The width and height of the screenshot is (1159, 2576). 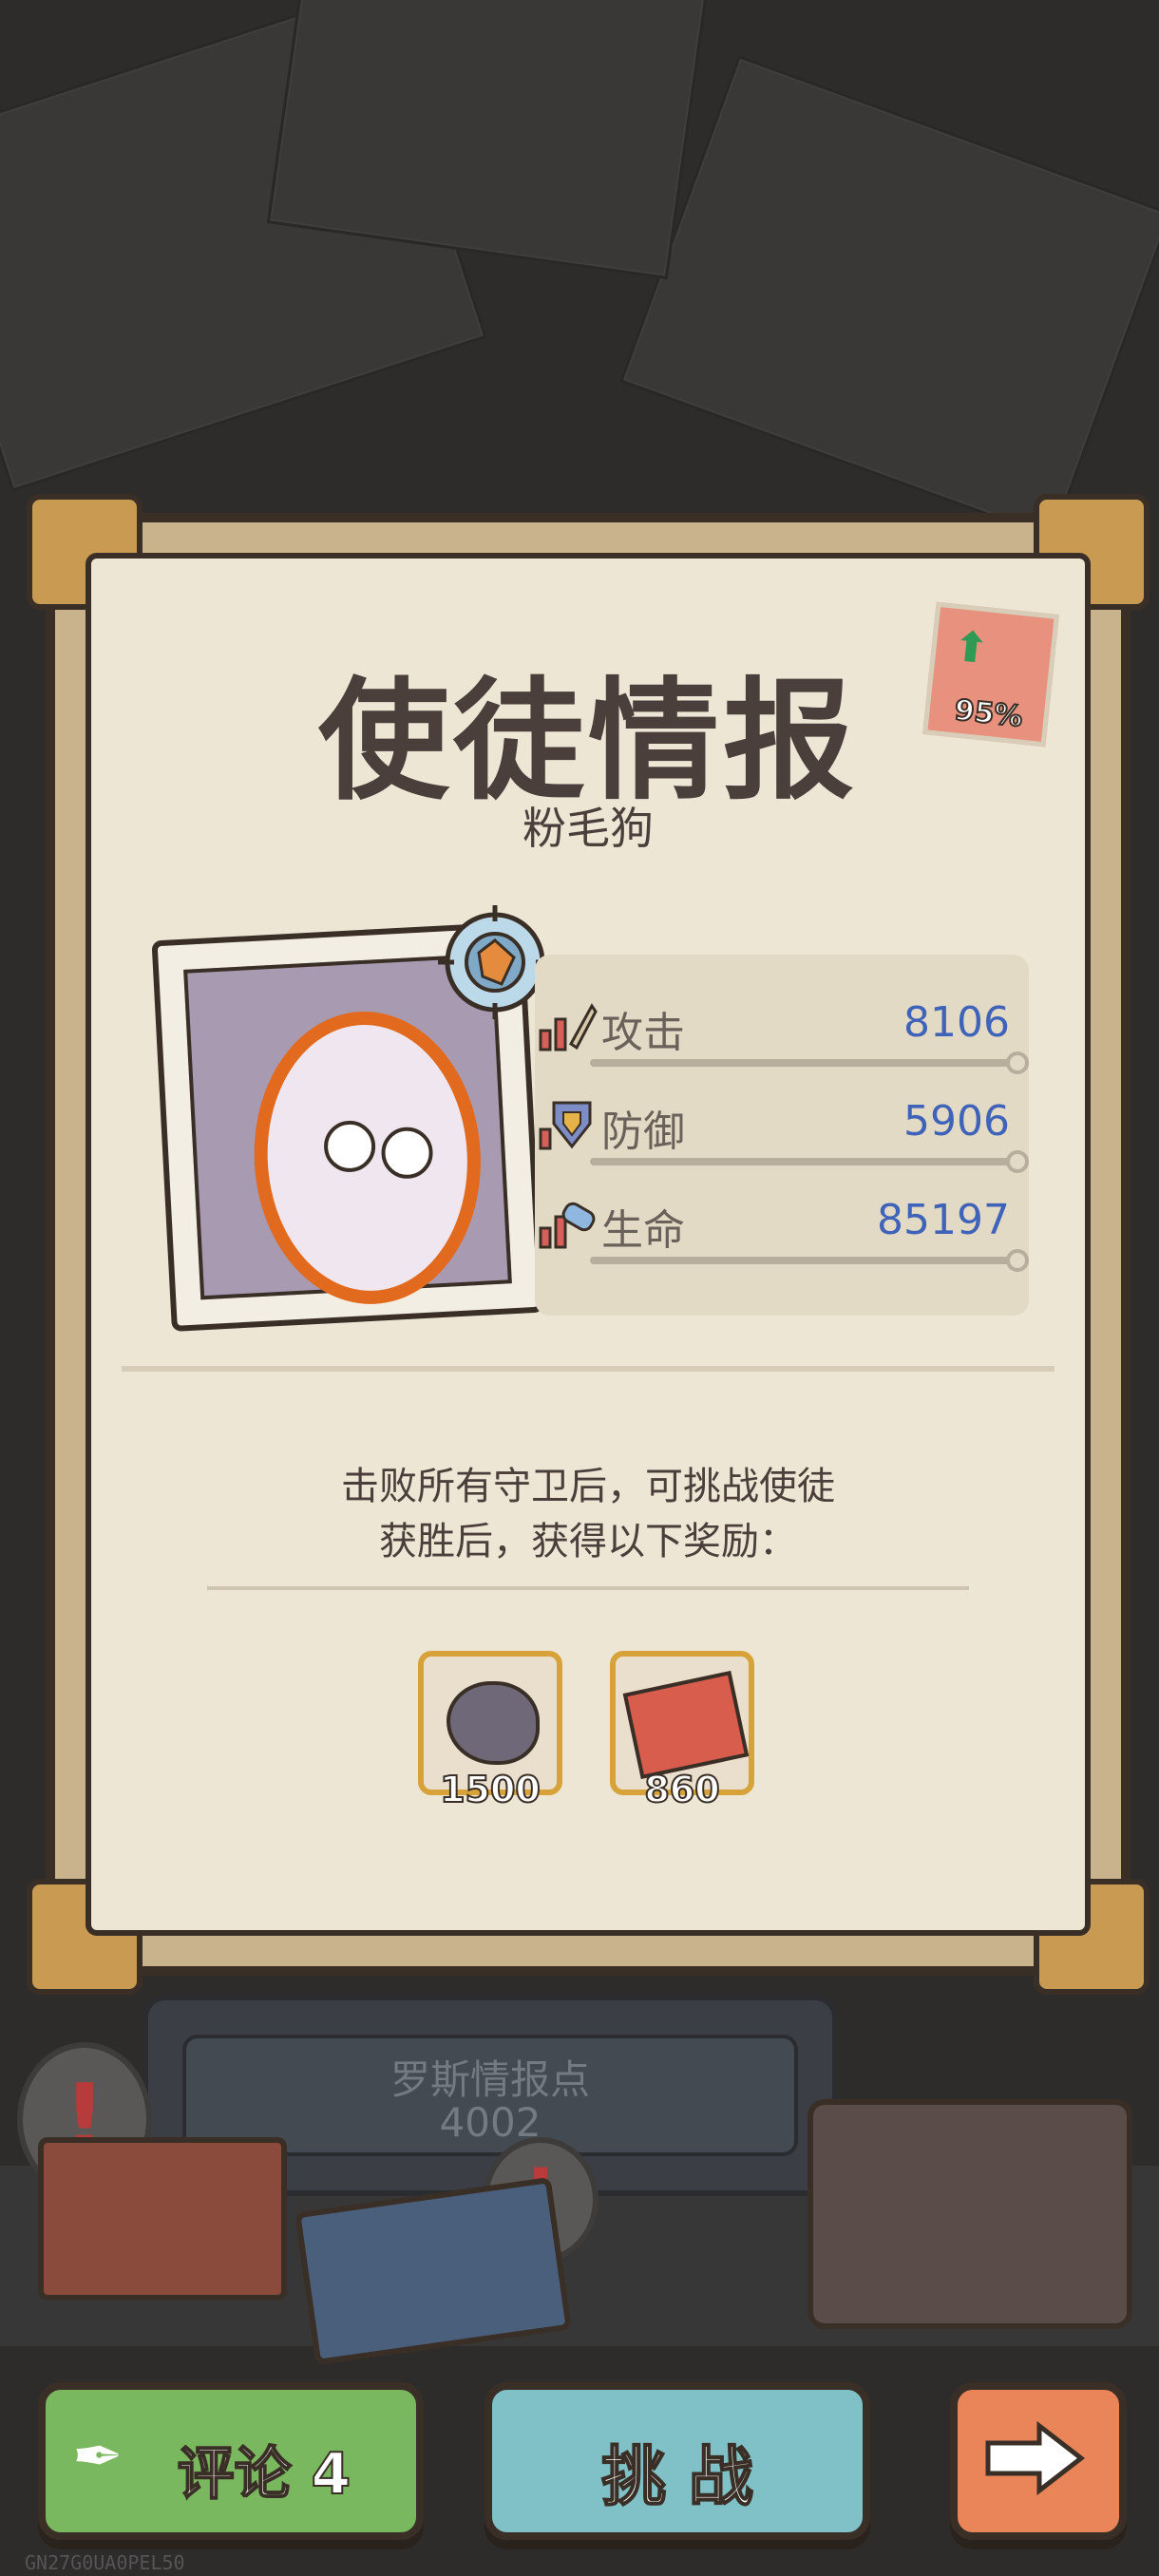 I want to click on stat-value: 5906, so click(x=956, y=1121).